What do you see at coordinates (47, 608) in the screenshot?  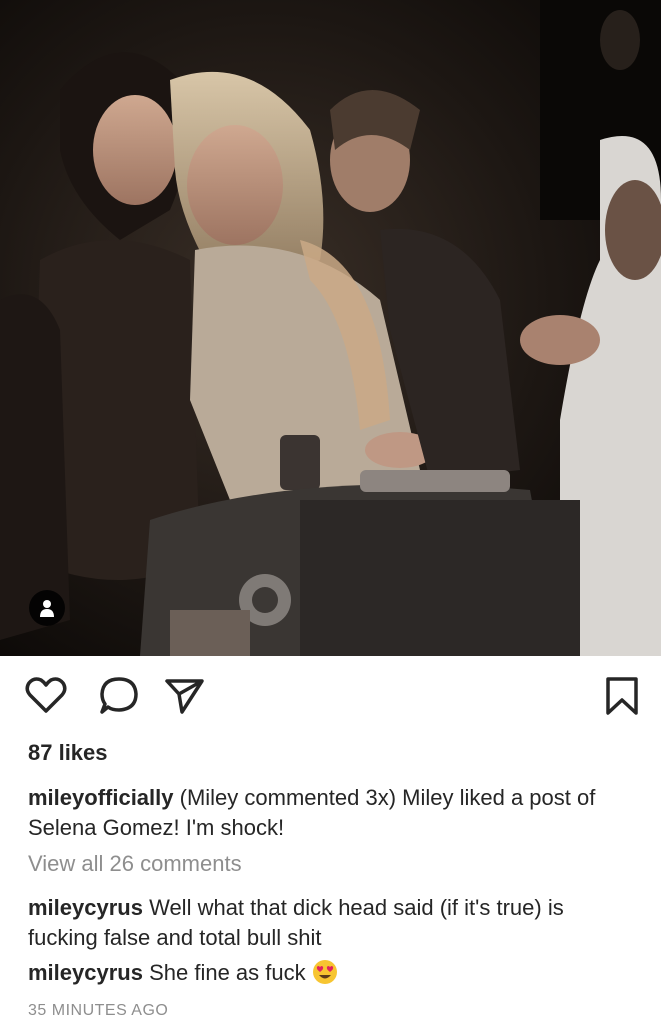 I see `user-tag-icon` at bounding box center [47, 608].